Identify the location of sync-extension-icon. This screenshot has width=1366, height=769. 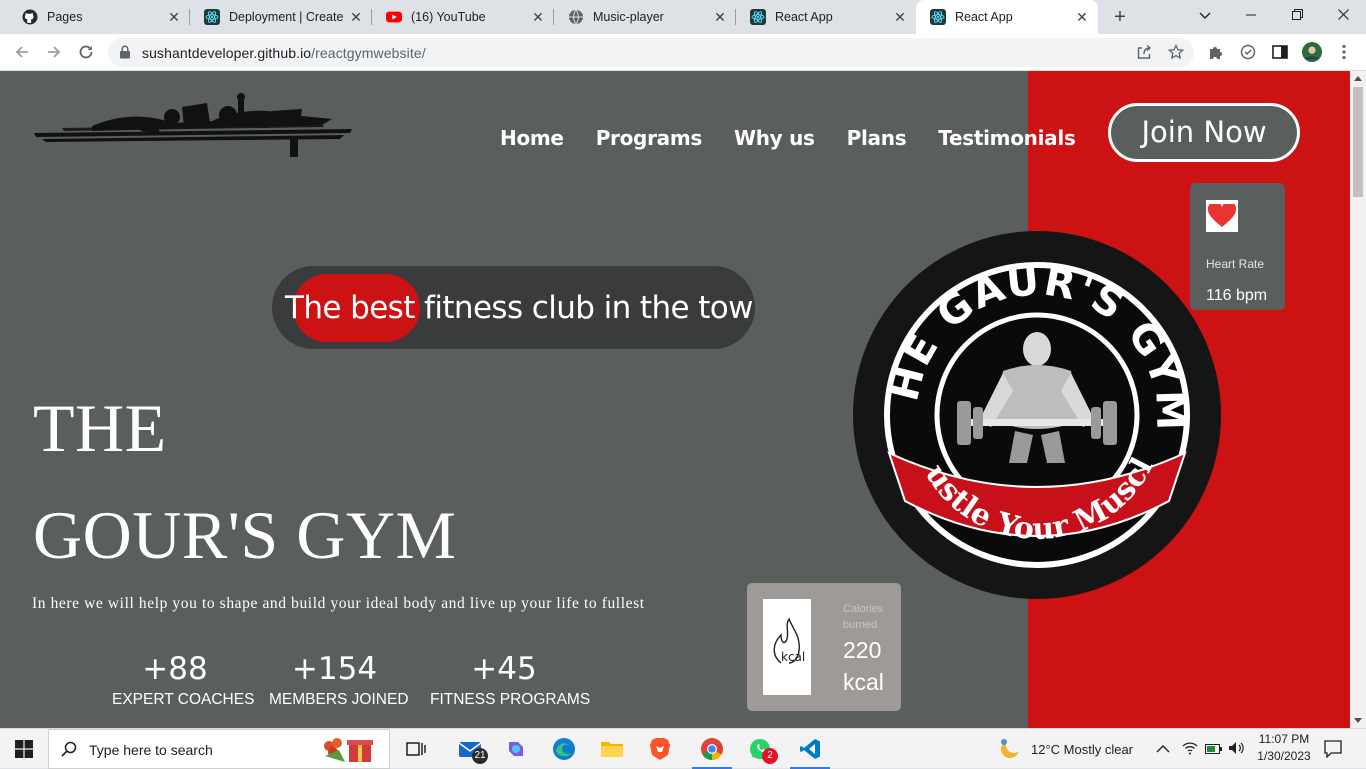
(1248, 52).